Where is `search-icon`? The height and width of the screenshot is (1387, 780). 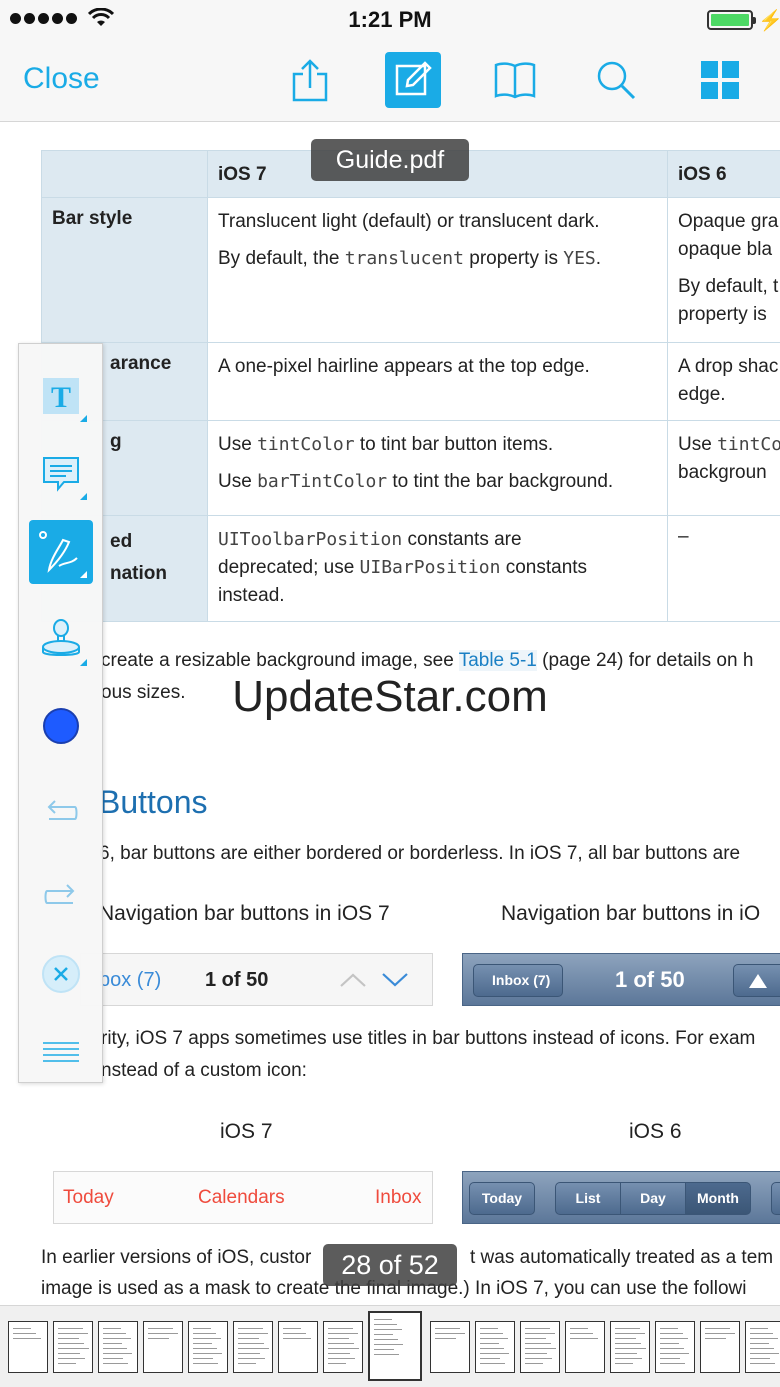 search-icon is located at coordinates (616, 80).